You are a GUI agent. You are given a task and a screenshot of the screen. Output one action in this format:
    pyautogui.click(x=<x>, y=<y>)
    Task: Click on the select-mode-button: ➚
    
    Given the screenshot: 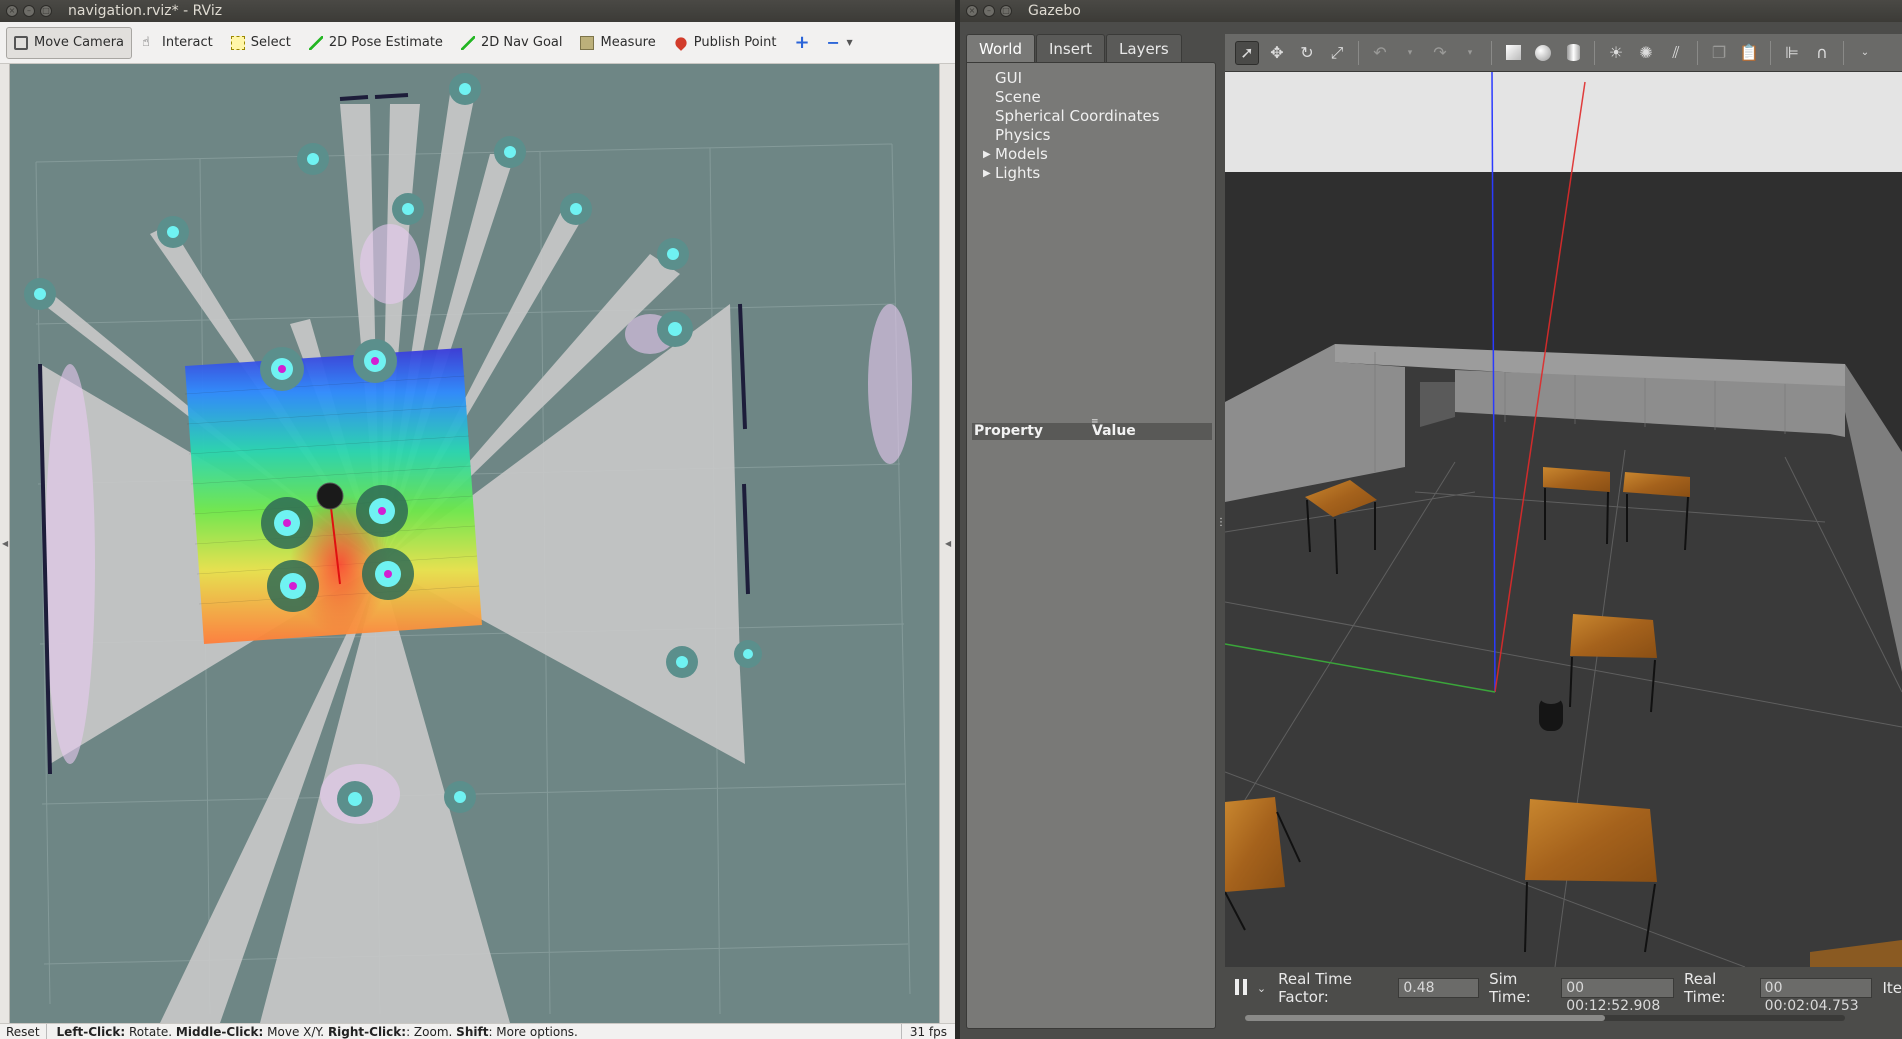 What is the action you would take?
    pyautogui.click(x=1247, y=52)
    